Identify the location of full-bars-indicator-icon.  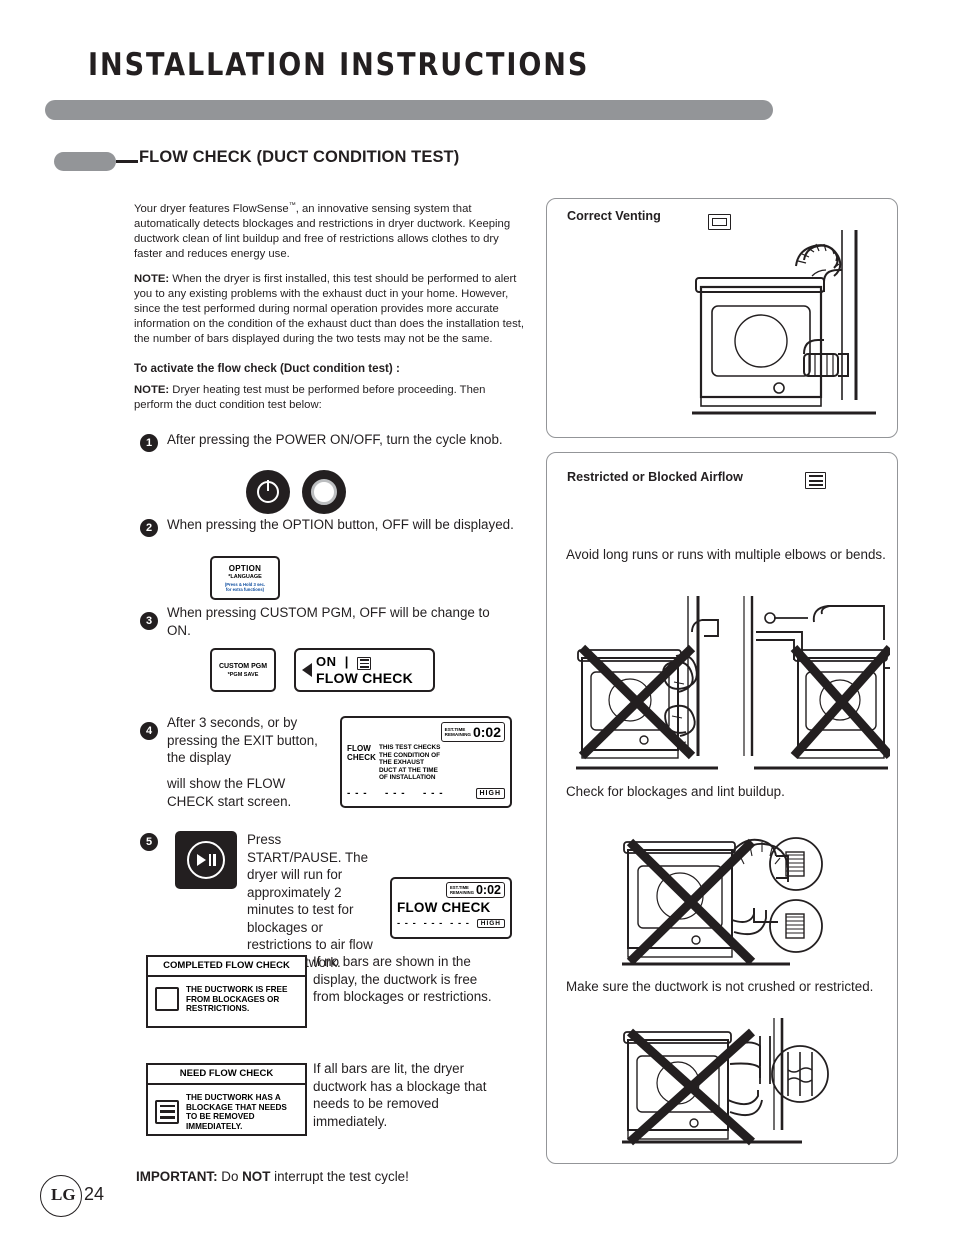
(815, 481).